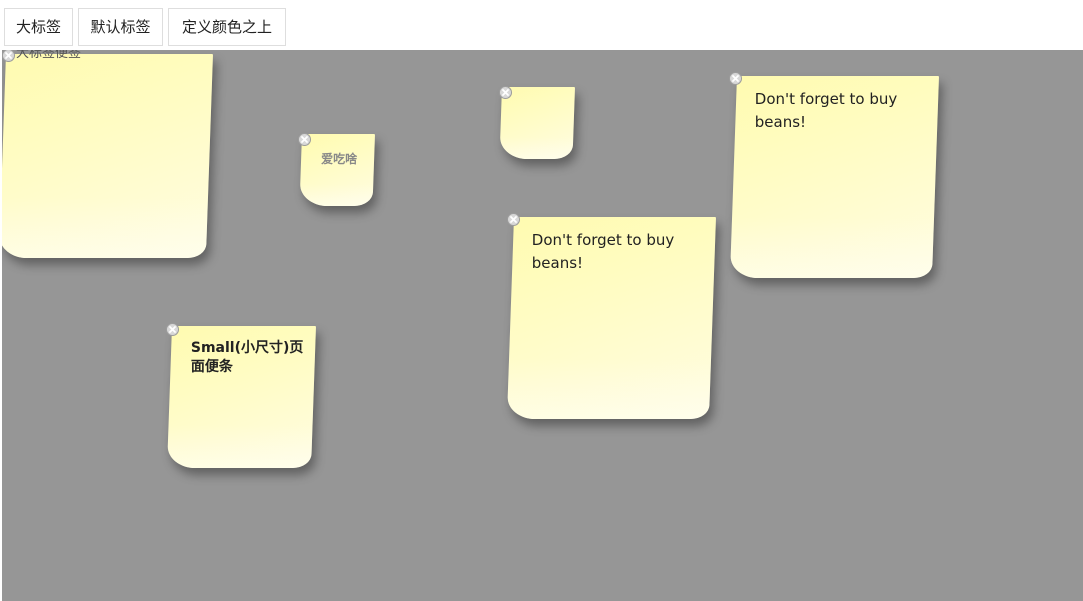 The width and height of the screenshot is (1083, 601). What do you see at coordinates (120, 27) in the screenshot?
I see `default-label-button: 默认标签` at bounding box center [120, 27].